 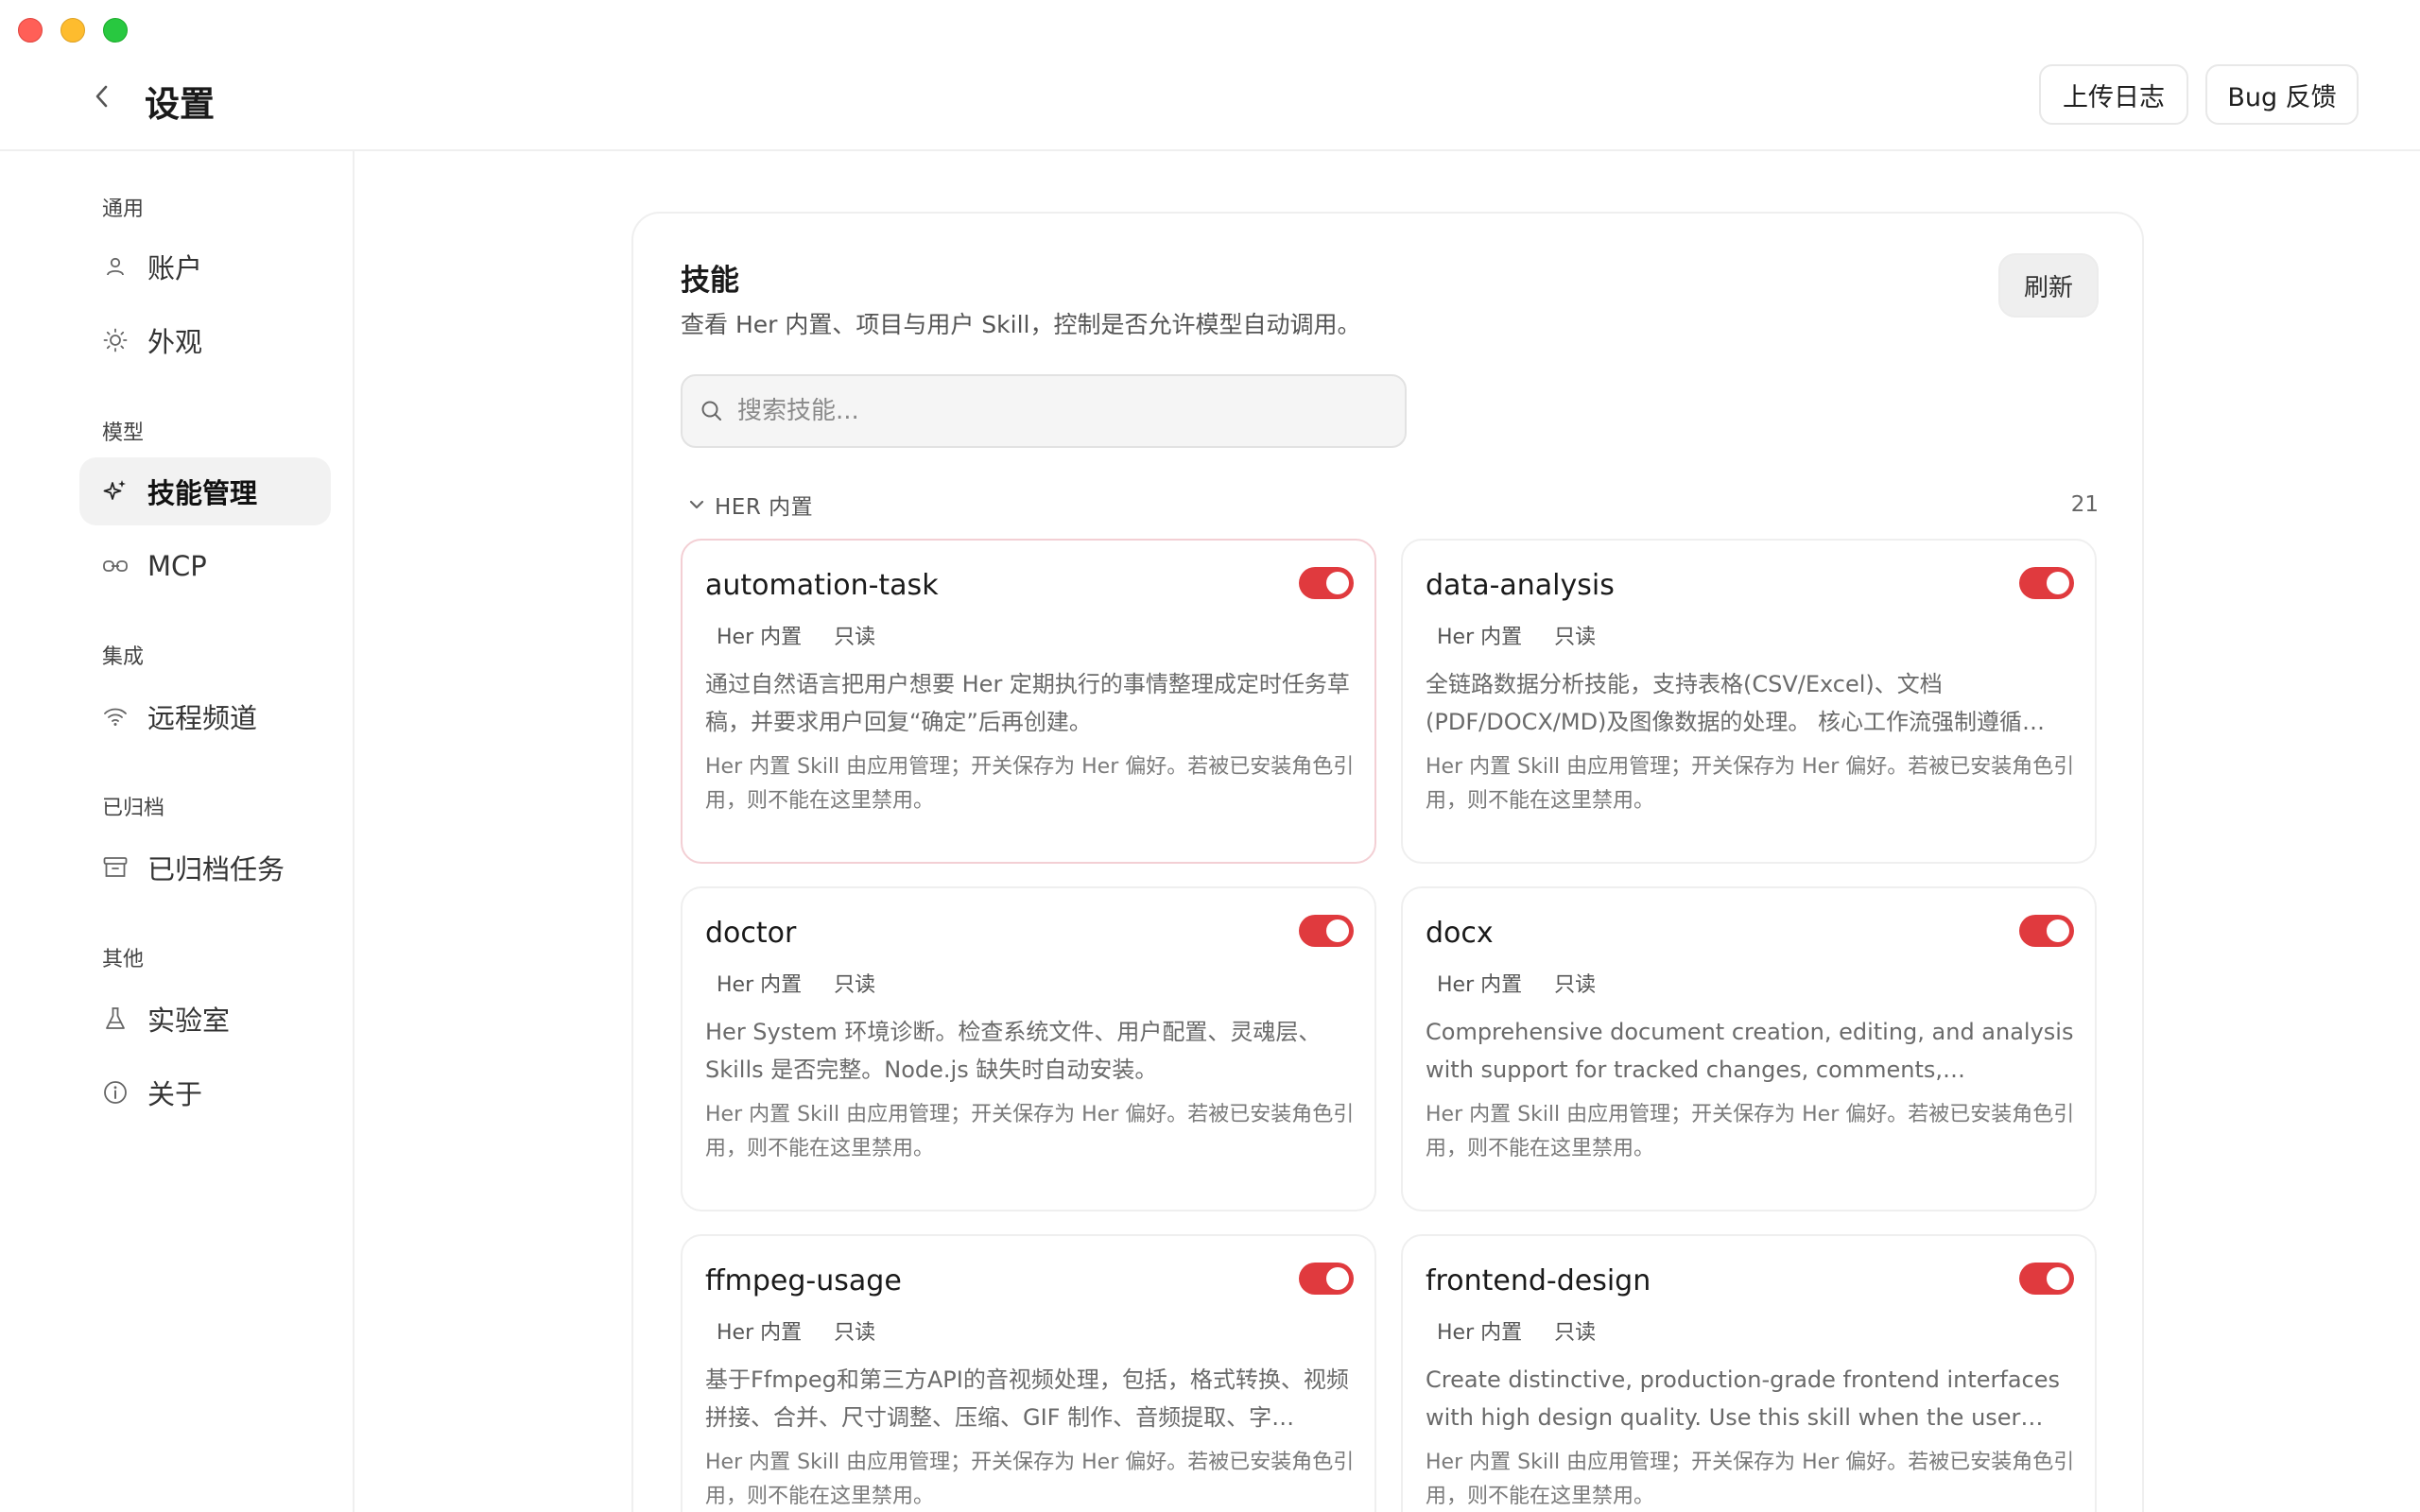 I want to click on user-icon, so click(x=115, y=266).